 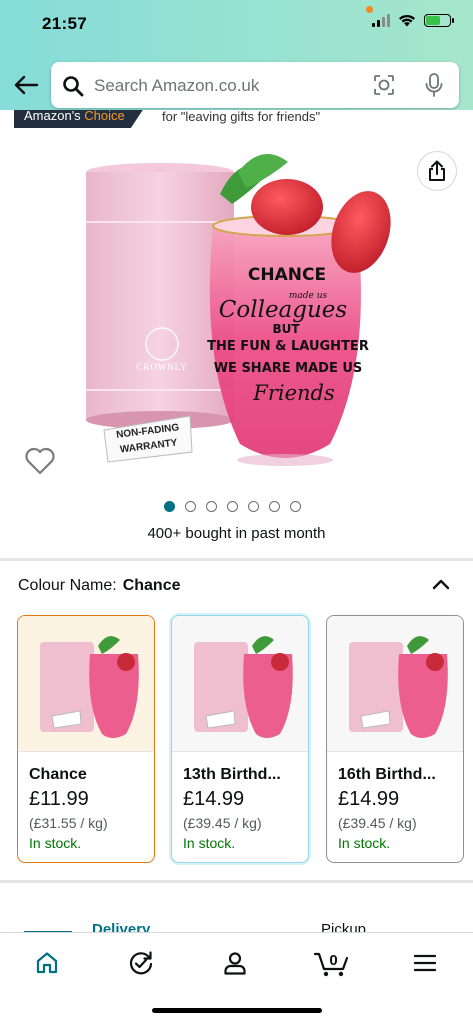 I want to click on share-button, so click(x=437, y=171).